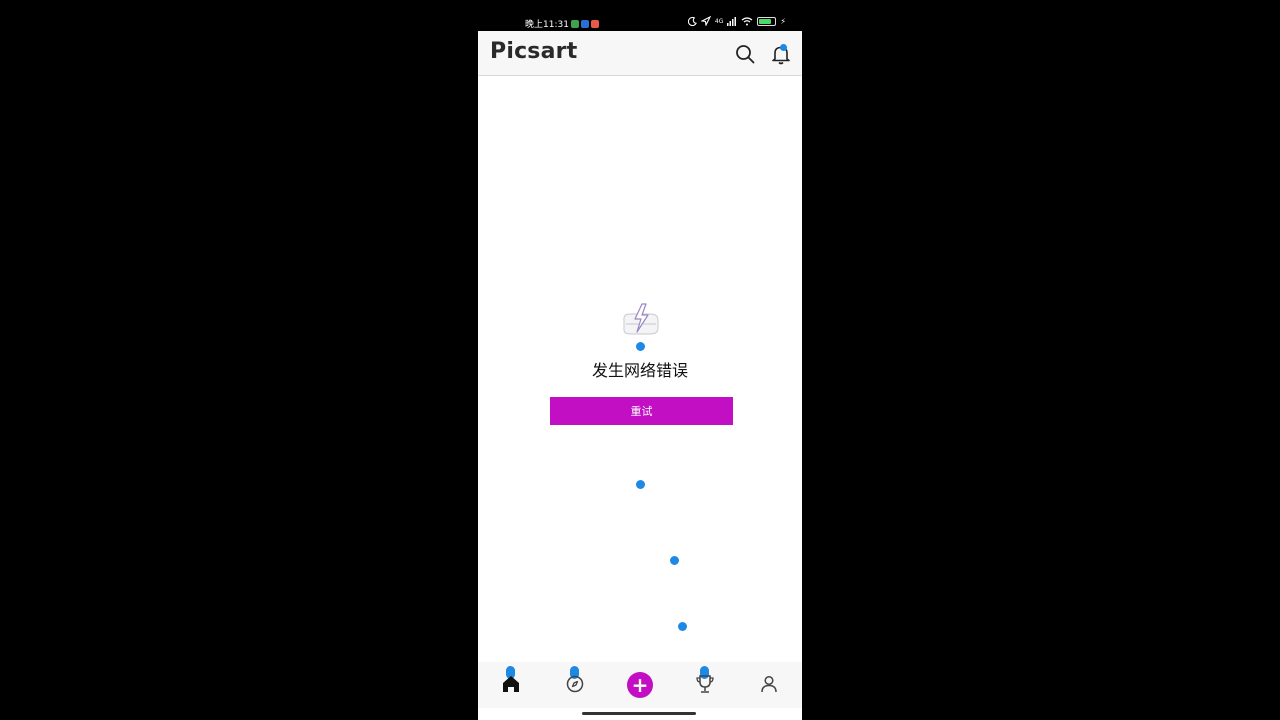  I want to click on status-right: 4G ⚡, so click(736, 21).